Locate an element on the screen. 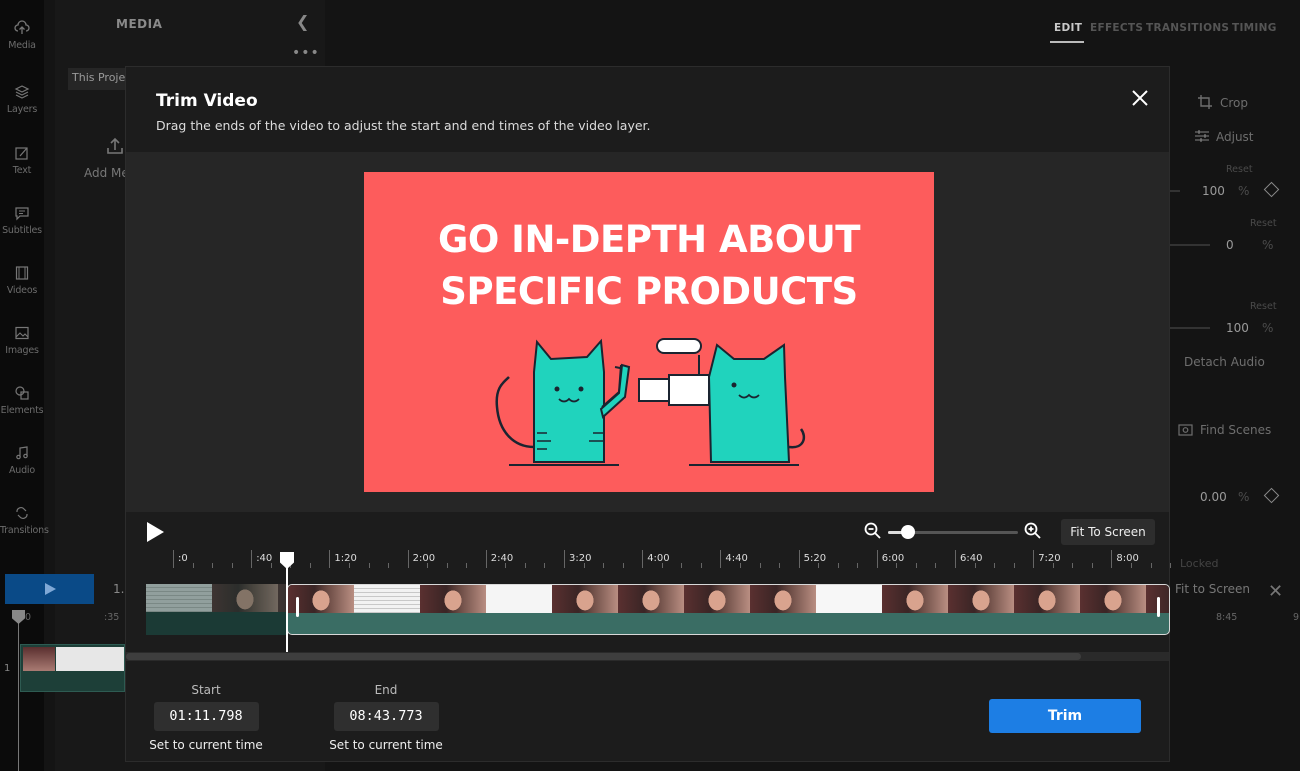 Image resolution: width=1300 pixels, height=771 pixels. find-scenes-button: Find Scenes is located at coordinates (1235, 430).